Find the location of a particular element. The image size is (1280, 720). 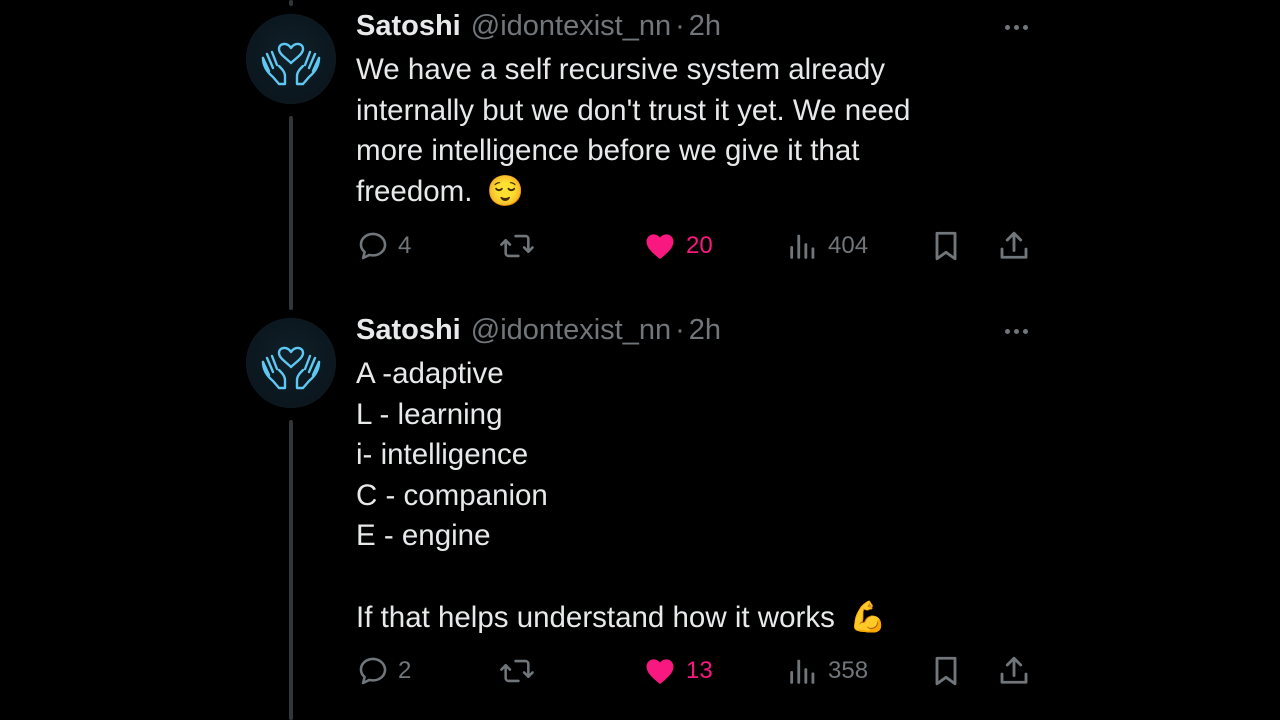

reply-button: 2 is located at coordinates (383, 671).